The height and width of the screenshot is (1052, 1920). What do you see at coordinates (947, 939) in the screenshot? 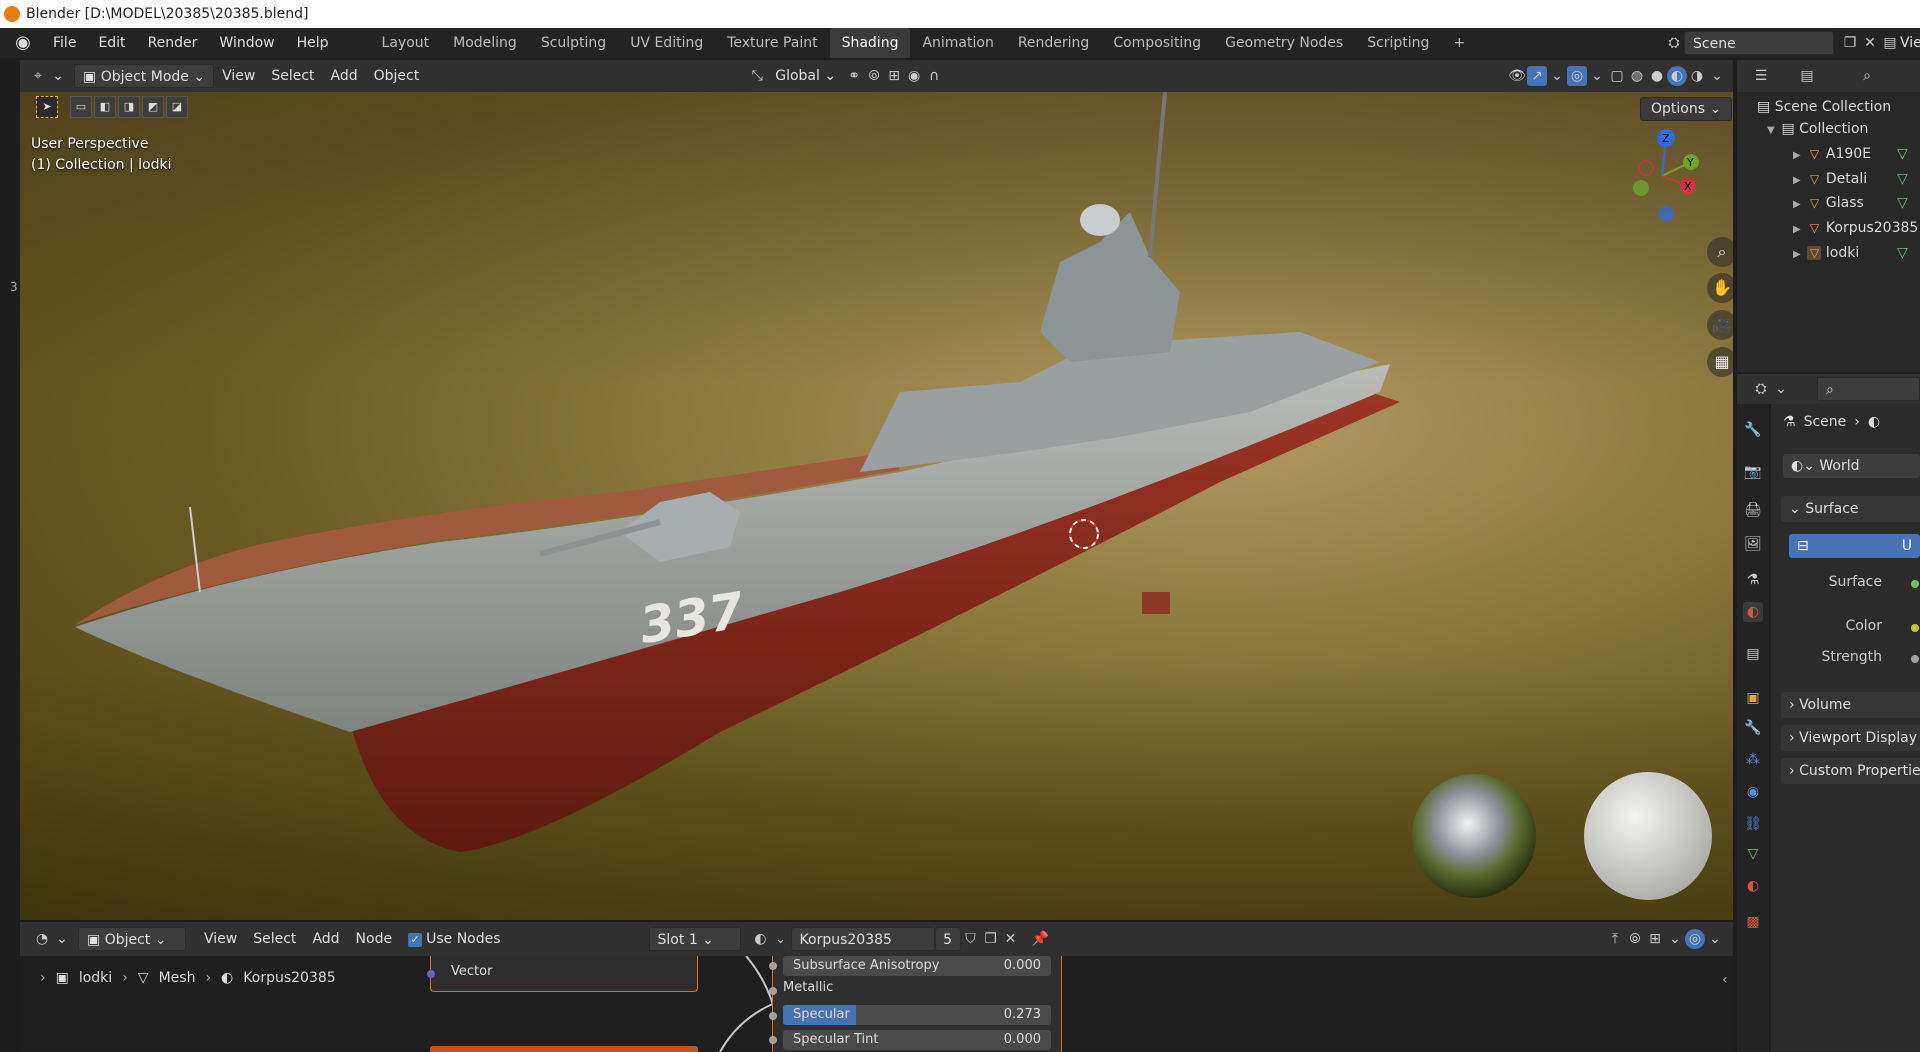
I see `material-user-count: 5` at bounding box center [947, 939].